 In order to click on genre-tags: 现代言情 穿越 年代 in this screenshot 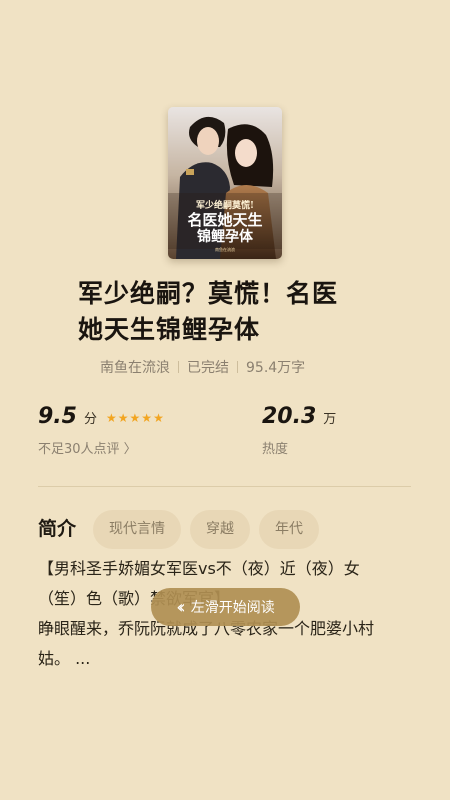, I will do `click(210, 529)`.